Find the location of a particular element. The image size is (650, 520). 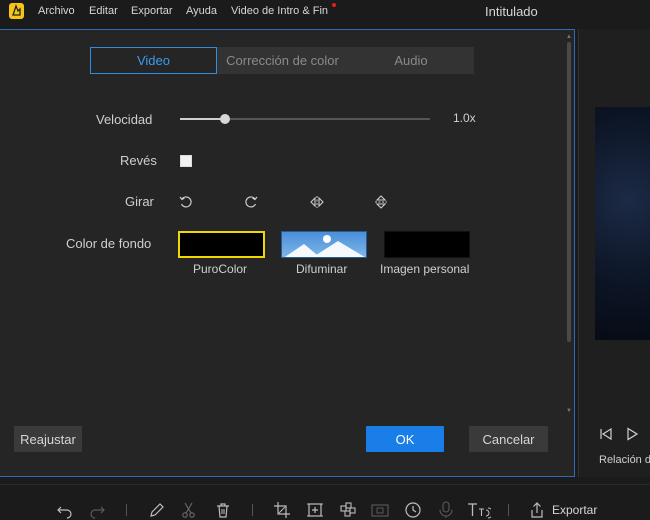

speed-slider-thumb is located at coordinates (225, 119).